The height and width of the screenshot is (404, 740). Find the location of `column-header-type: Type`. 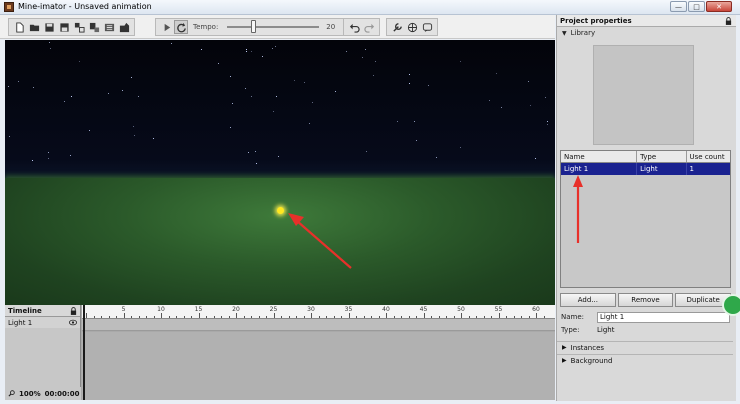

column-header-type: Type is located at coordinates (662, 156).